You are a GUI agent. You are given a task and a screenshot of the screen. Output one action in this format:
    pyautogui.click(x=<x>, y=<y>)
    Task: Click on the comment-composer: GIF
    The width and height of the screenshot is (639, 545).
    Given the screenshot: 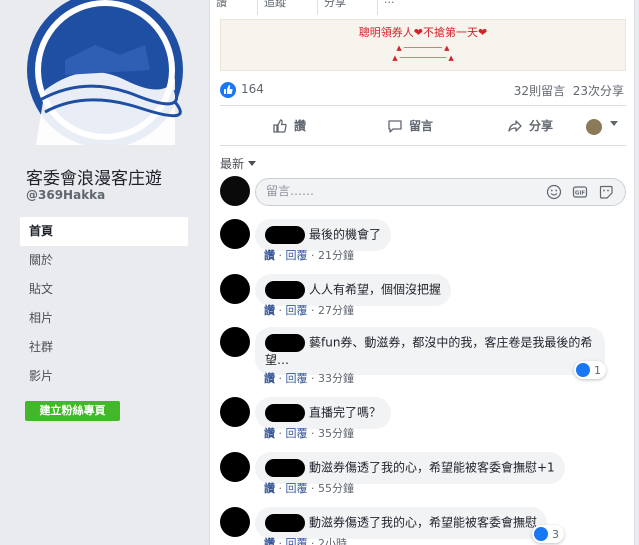 What is the action you would take?
    pyautogui.click(x=440, y=192)
    